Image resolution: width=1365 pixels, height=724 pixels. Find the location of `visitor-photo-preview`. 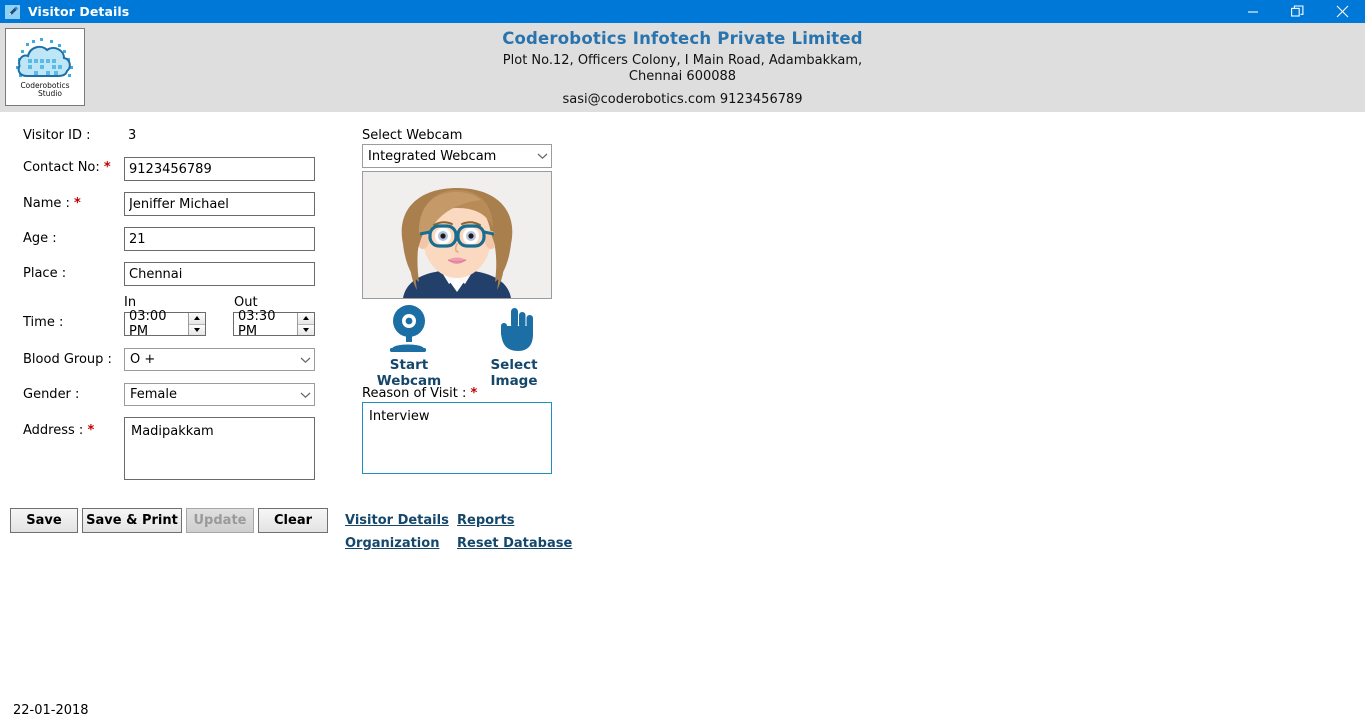

visitor-photo-preview is located at coordinates (457, 235).